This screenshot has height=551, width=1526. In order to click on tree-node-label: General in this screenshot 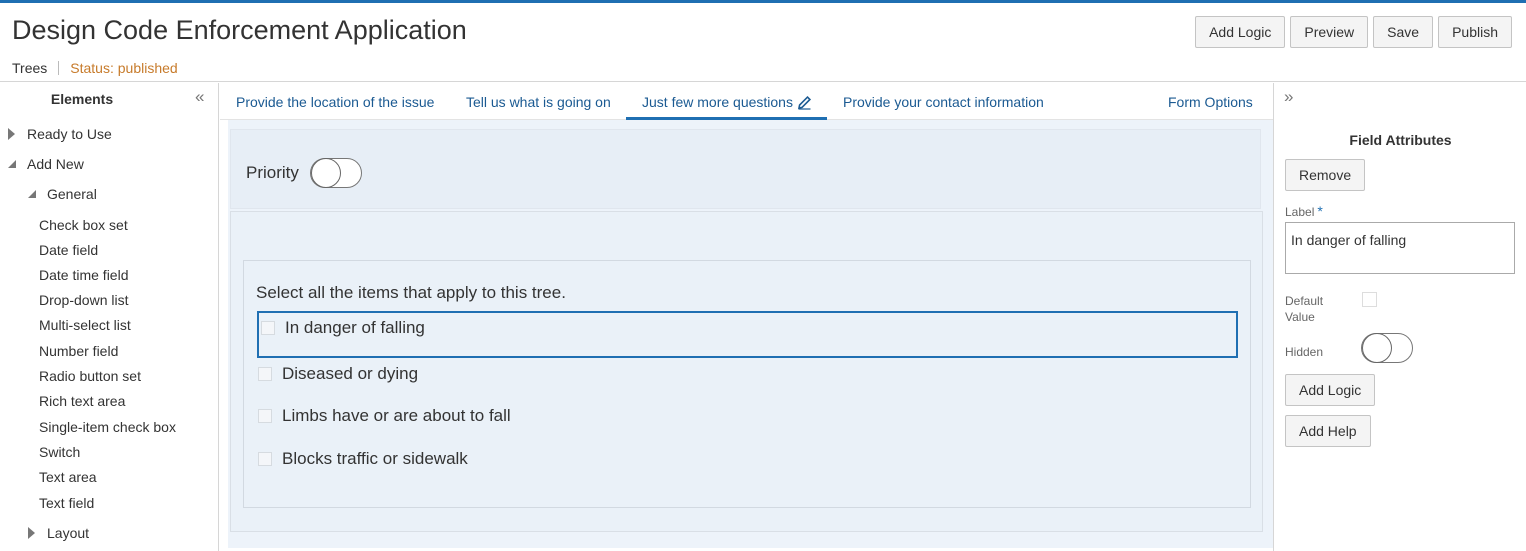, I will do `click(72, 194)`.